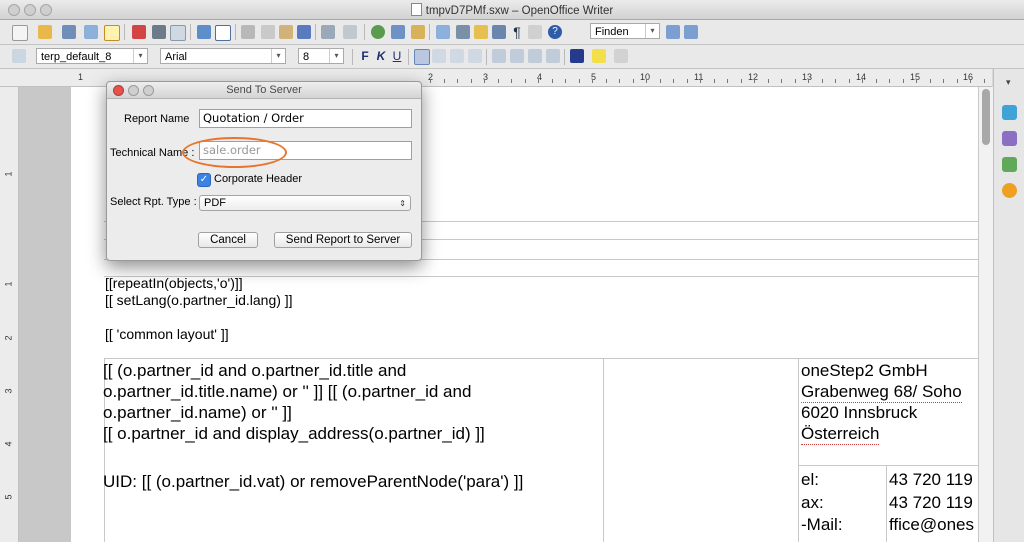  Describe the element at coordinates (20, 33) in the screenshot. I see `new-document-icon` at that location.